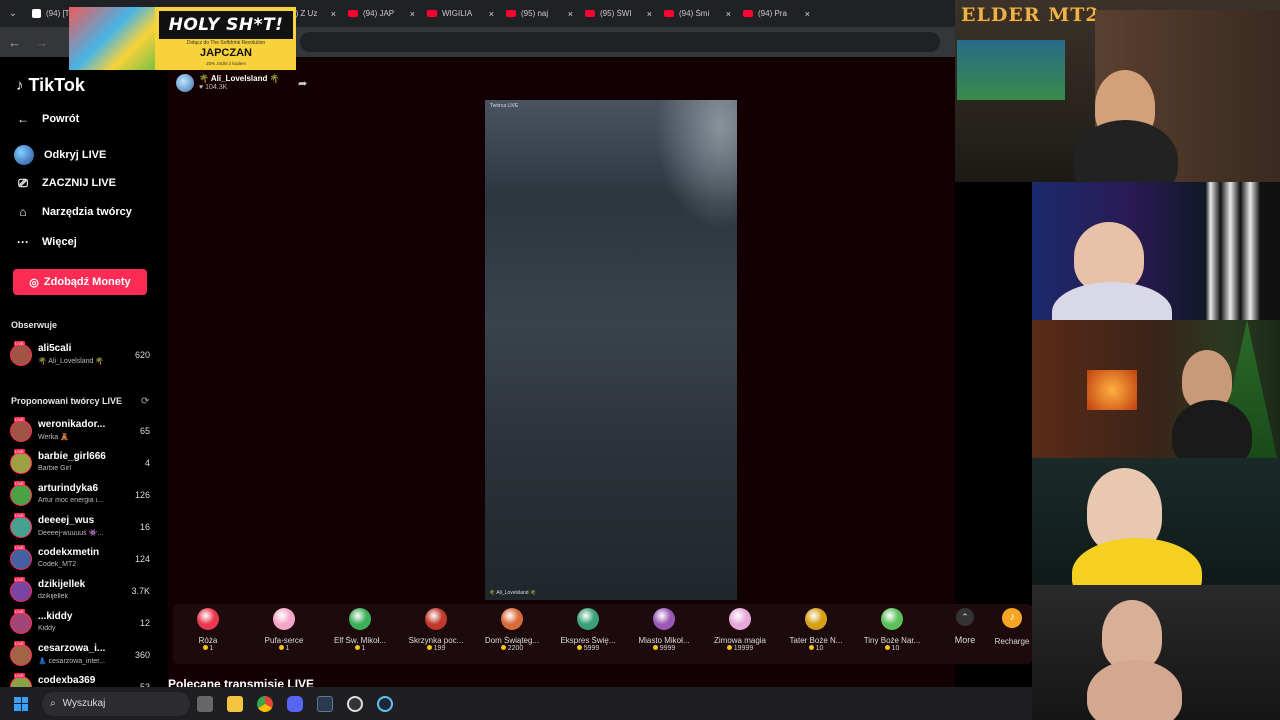 The width and height of the screenshot is (1280, 720). I want to click on gift-price-value: 9999, so click(667, 648).